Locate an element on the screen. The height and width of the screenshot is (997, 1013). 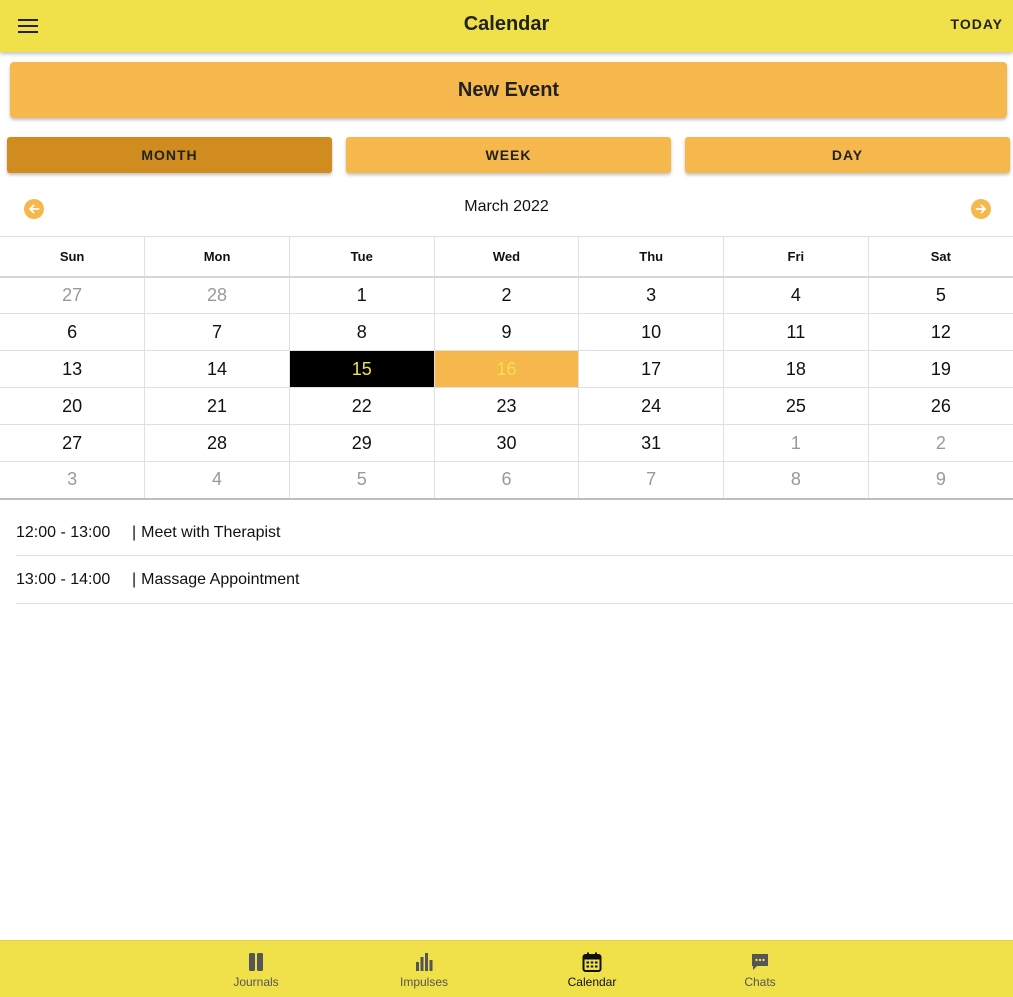
page-title: Calendar is located at coordinates (506, 24).